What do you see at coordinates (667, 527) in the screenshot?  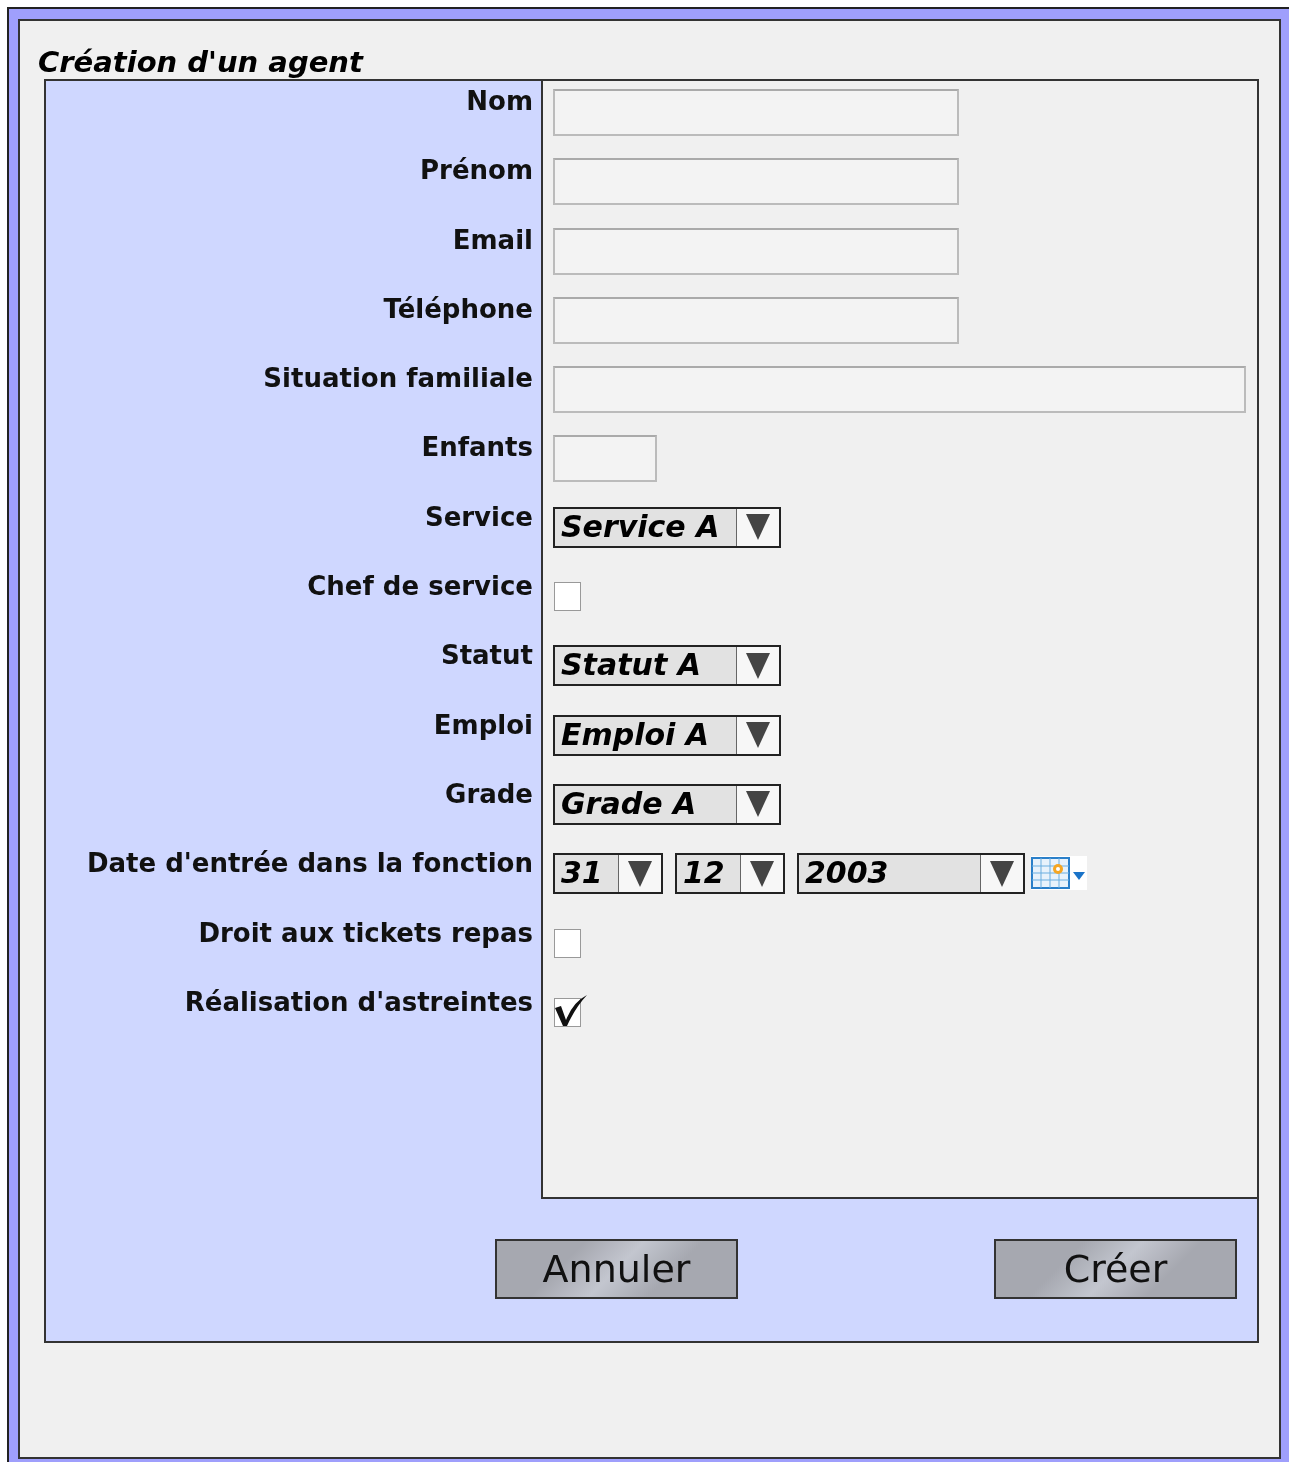 I see `dropdown: Service A` at bounding box center [667, 527].